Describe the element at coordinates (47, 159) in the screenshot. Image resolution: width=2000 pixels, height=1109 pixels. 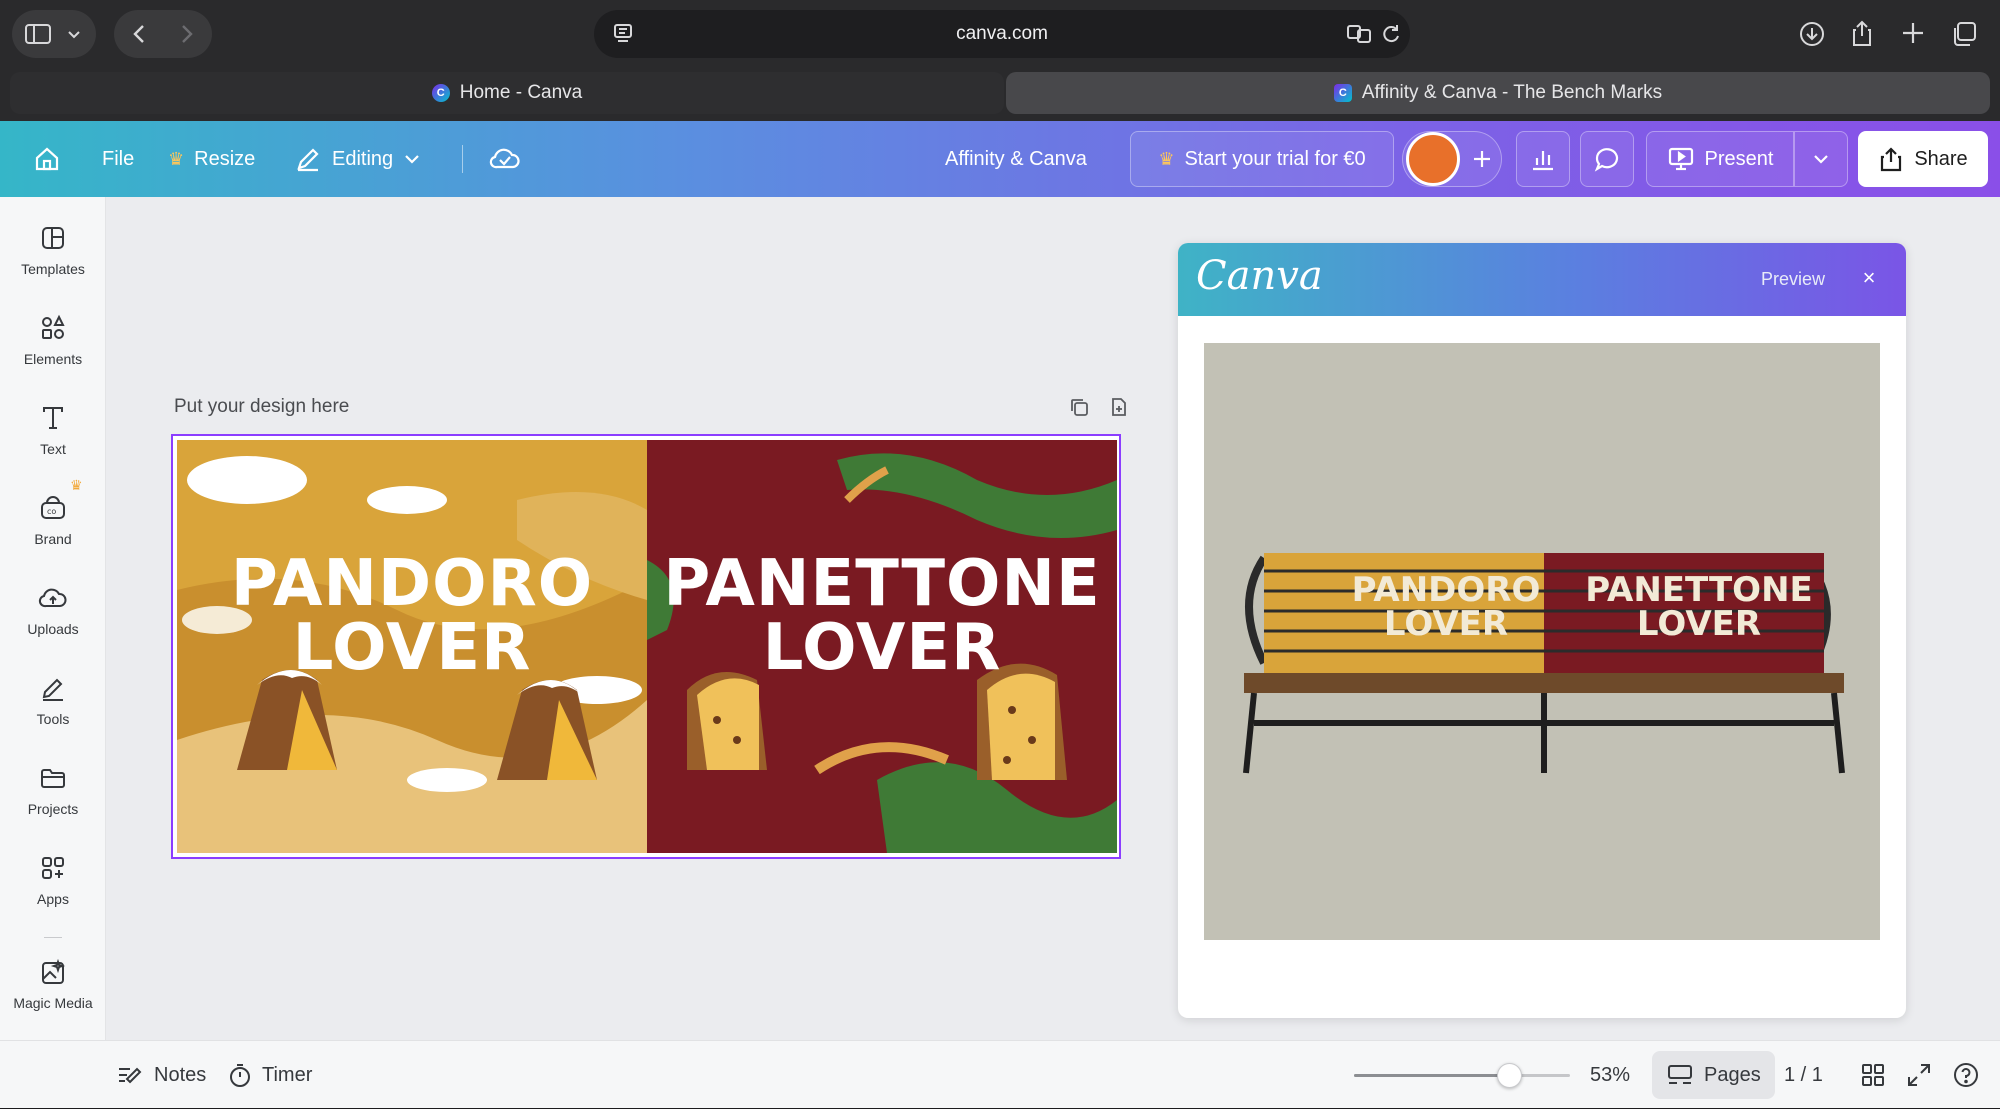
I see `home-button` at that location.